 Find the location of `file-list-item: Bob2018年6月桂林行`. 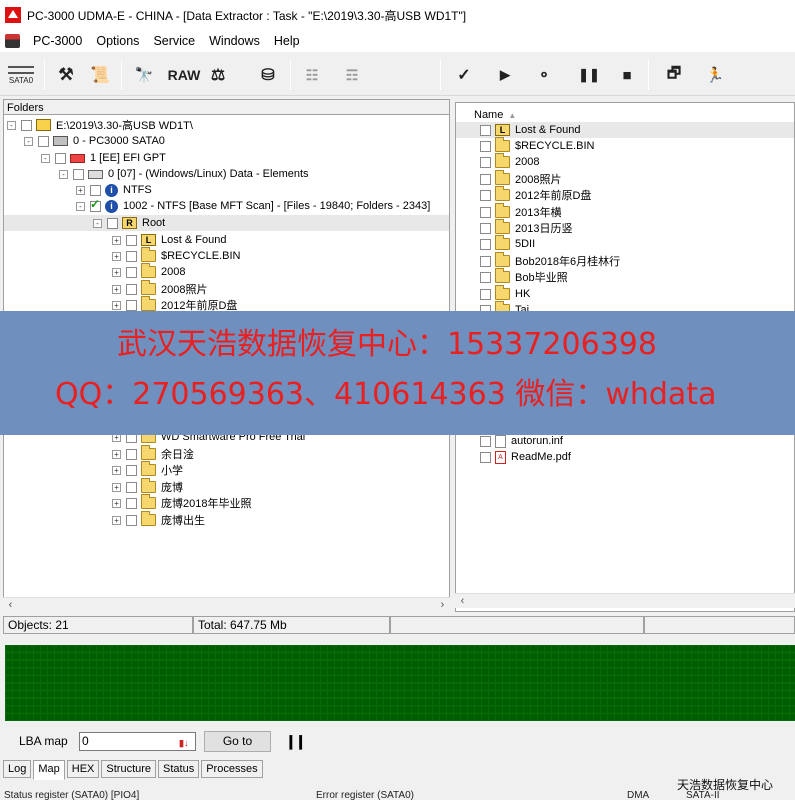

file-list-item: Bob2018年6月桂林行 is located at coordinates (550, 260).